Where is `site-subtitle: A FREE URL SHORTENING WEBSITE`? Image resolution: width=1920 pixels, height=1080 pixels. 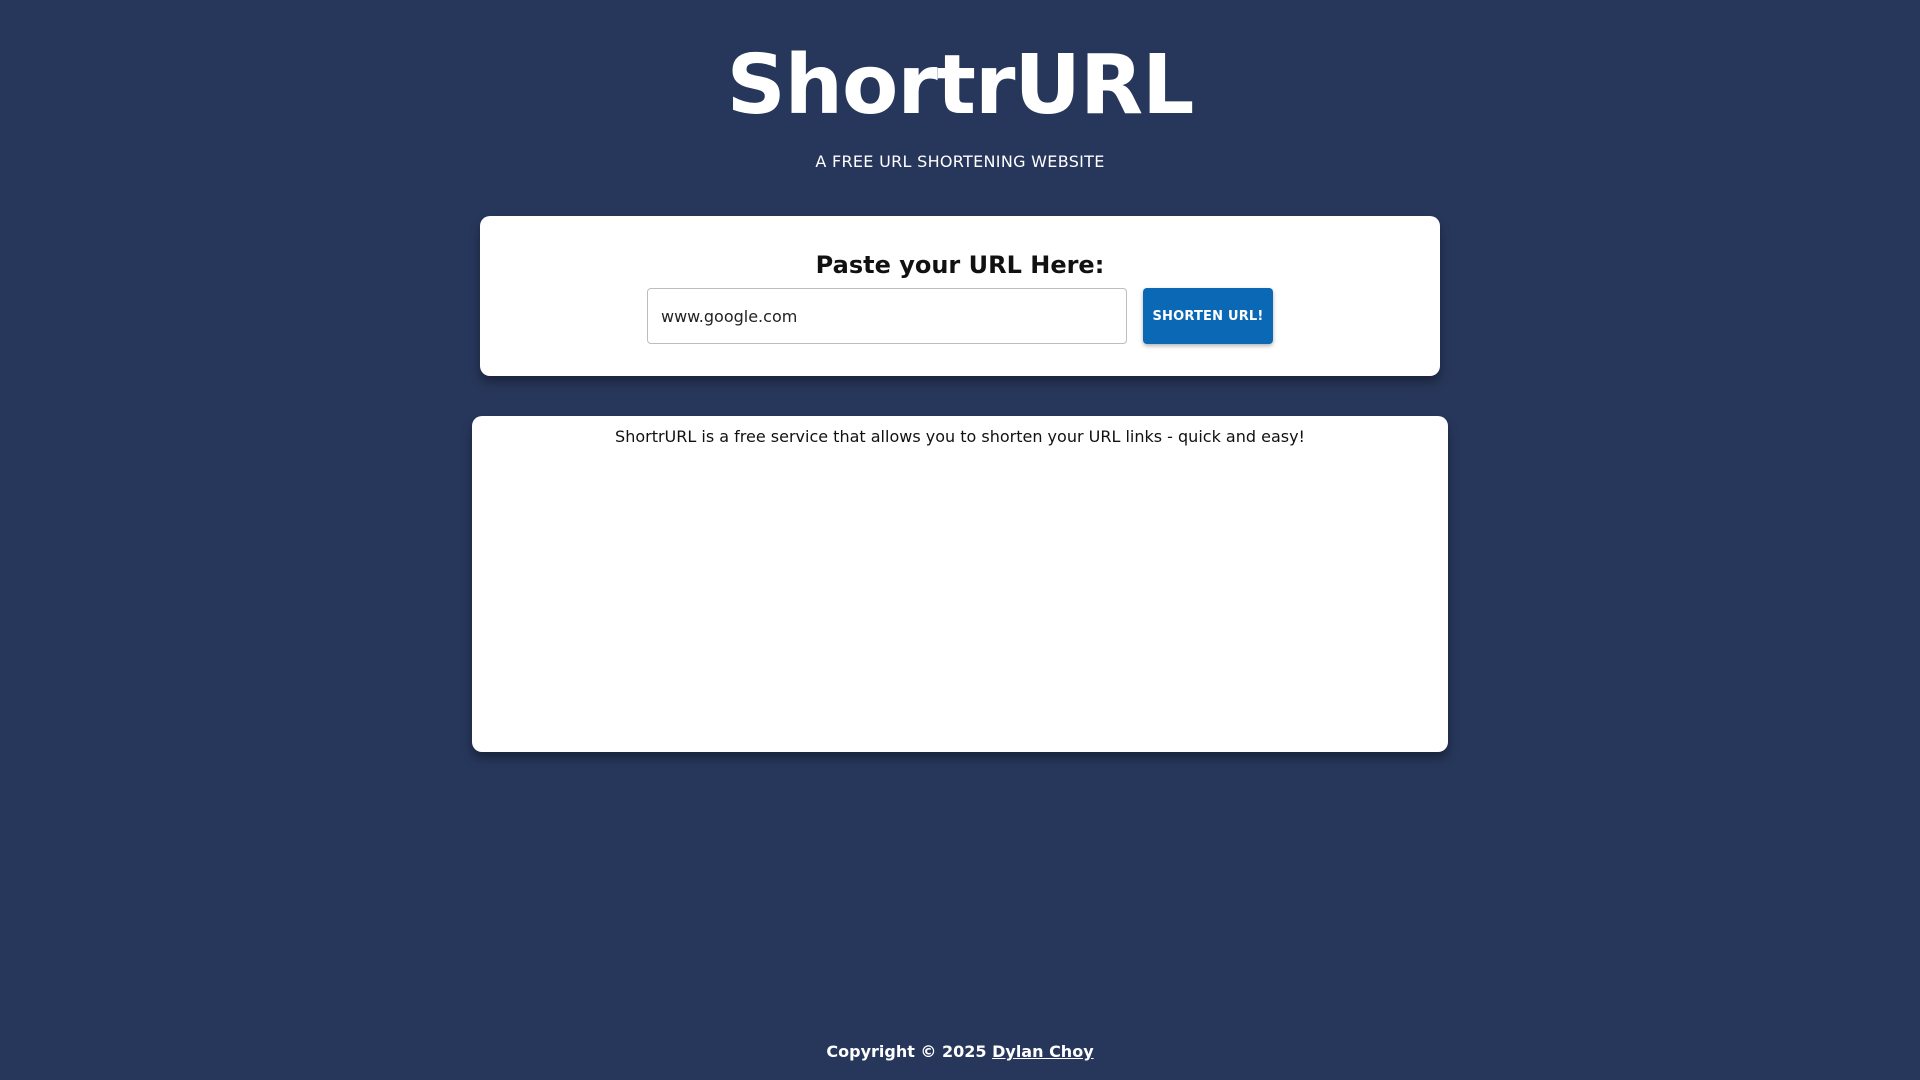 site-subtitle: A FREE URL SHORTENING WEBSITE is located at coordinates (960, 161).